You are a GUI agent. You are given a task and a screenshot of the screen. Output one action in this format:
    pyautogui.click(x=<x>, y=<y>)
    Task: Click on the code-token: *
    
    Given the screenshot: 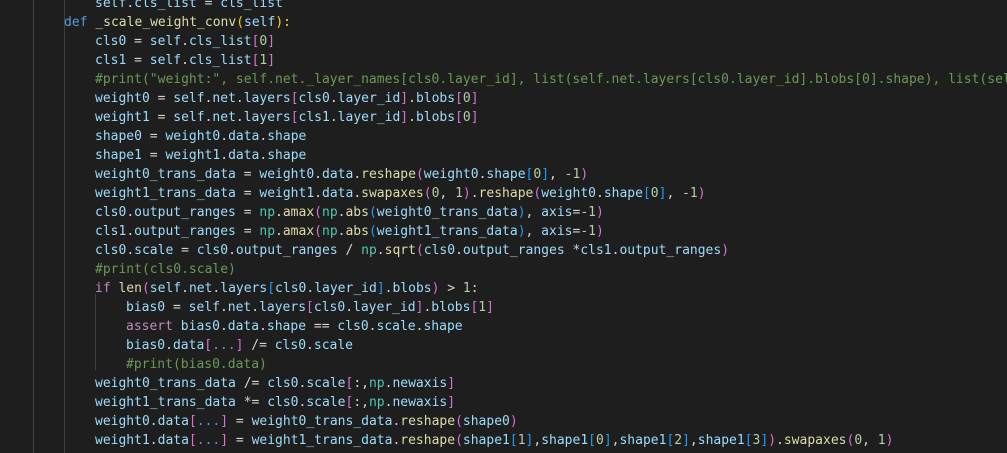 What is the action you would take?
    pyautogui.click(x=572, y=250)
    